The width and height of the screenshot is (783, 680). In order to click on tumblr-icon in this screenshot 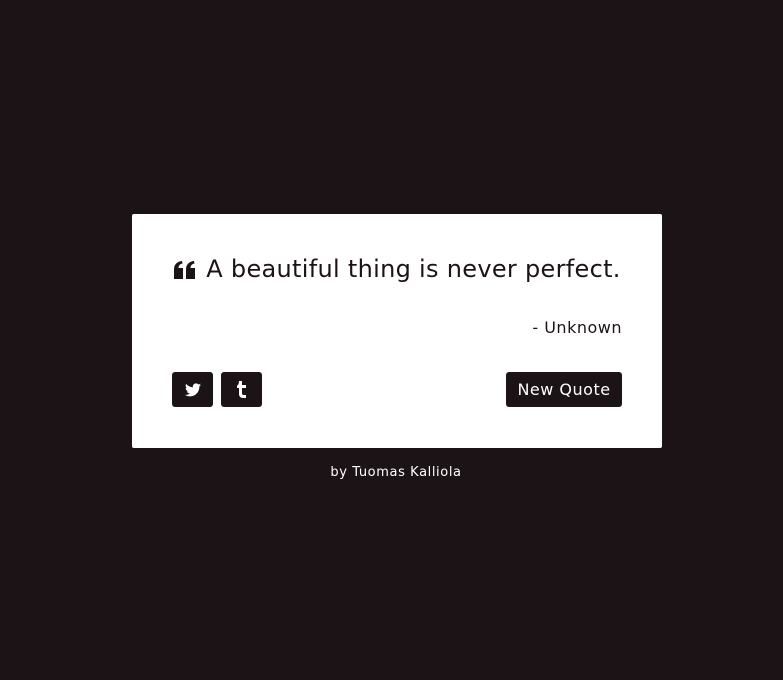, I will do `click(241, 389)`.